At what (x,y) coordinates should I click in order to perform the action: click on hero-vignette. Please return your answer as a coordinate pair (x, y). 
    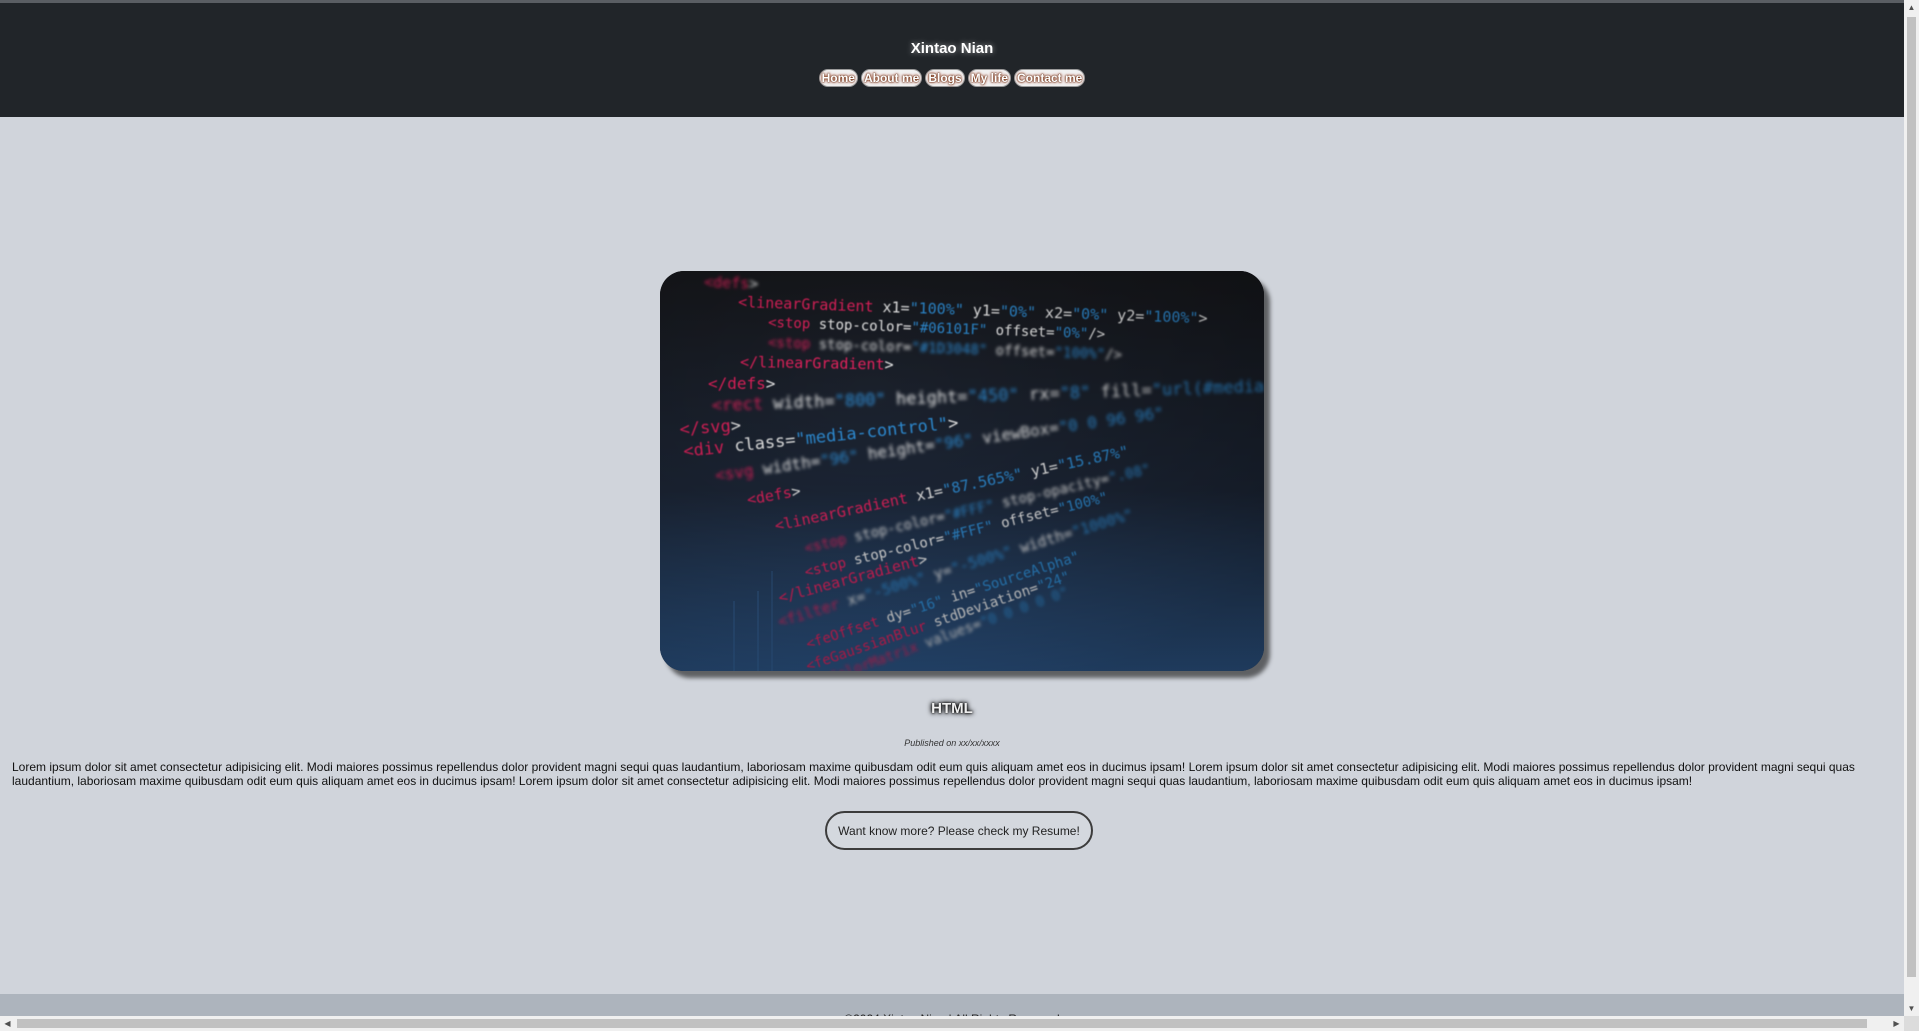
    Looking at the image, I should click on (962, 471).